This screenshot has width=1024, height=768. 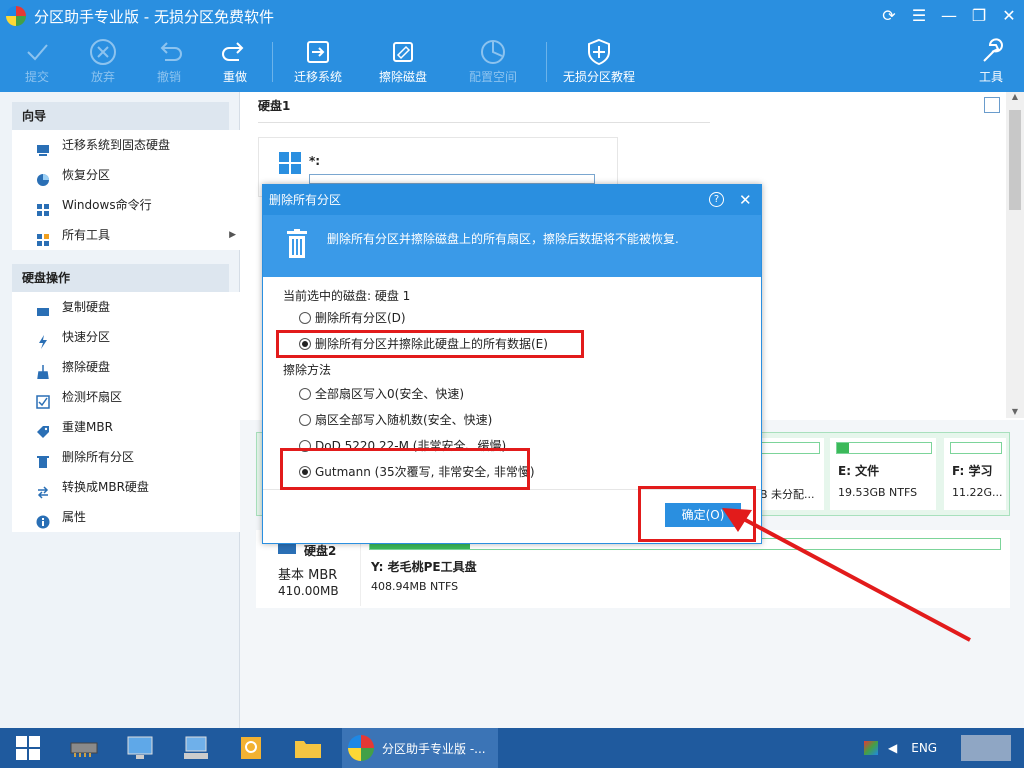 I want to click on toolbar: 提交 放弃 撤销 重做 迁移系统 擦除磁盘 配置空间 无损分区教程 工具, so click(x=512, y=62).